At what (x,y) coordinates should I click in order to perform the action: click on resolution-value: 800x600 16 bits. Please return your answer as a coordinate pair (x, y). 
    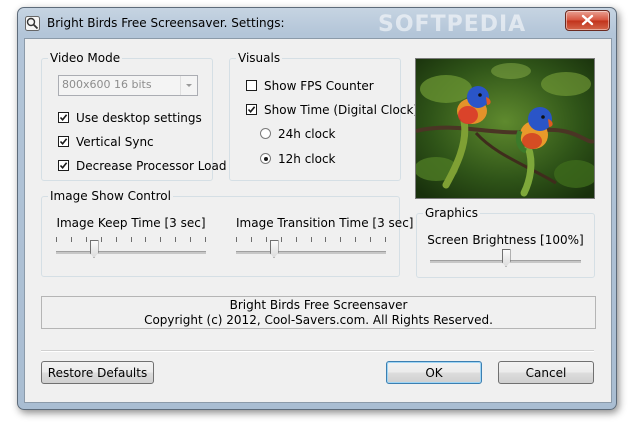
    Looking at the image, I should click on (107, 84).